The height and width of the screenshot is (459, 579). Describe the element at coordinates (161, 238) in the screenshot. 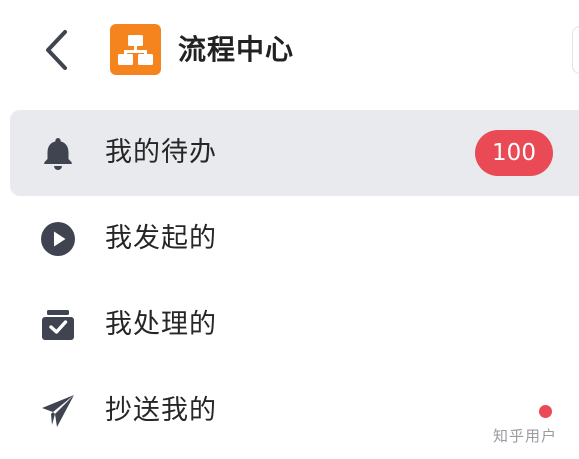

I see `menu-item-label: 我发起的` at that location.